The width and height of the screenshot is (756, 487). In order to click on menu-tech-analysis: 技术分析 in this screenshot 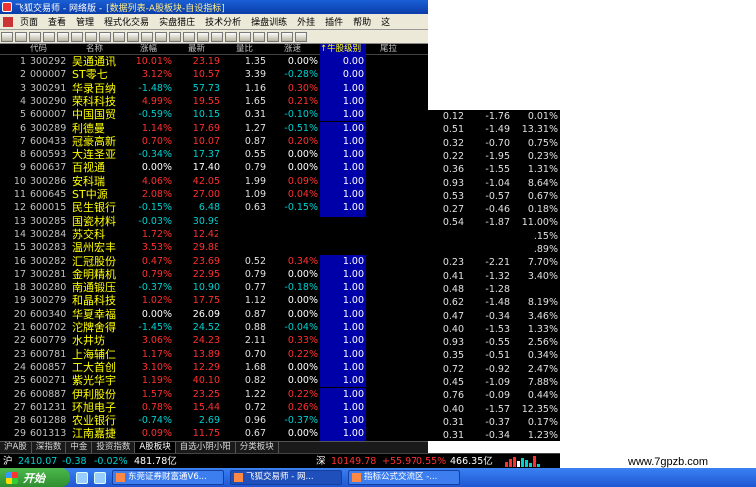, I will do `click(223, 21)`.